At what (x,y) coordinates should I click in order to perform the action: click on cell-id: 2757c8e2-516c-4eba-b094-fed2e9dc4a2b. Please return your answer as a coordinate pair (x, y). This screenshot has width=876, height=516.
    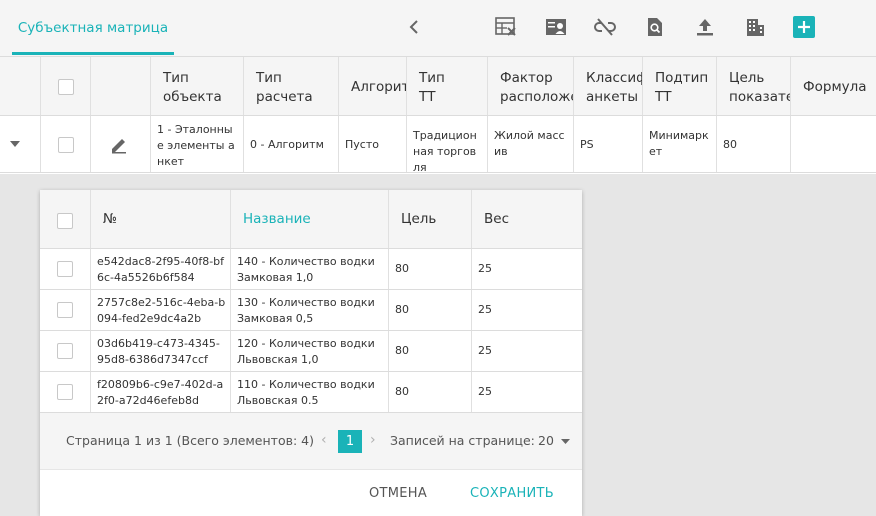
    Looking at the image, I should click on (161, 310).